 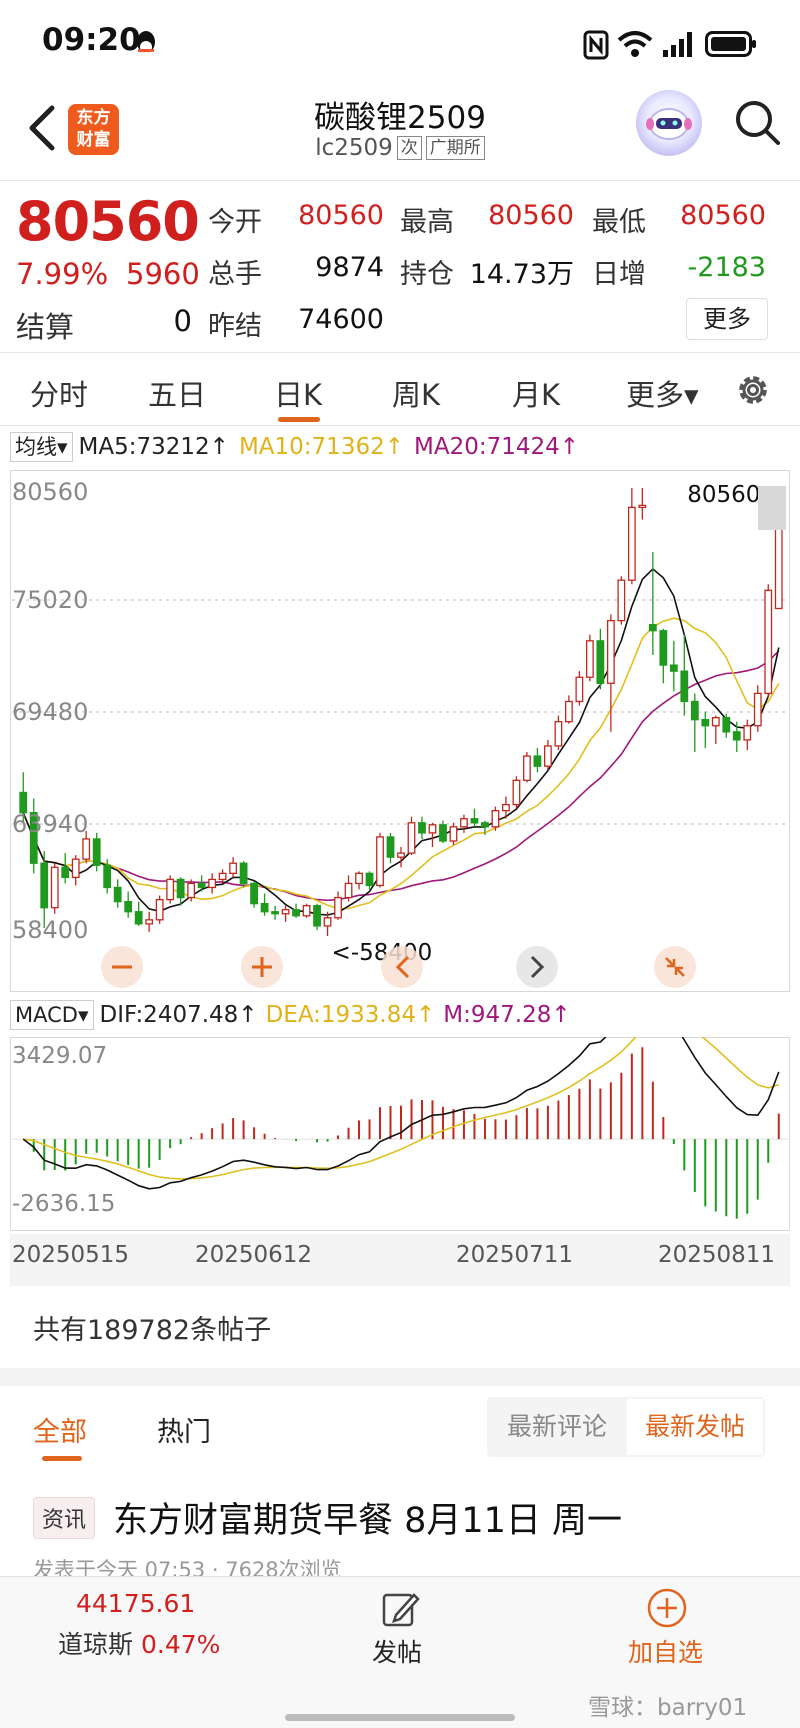 I want to click on ma10-label: MA10:71362↑, so click(x=321, y=447).